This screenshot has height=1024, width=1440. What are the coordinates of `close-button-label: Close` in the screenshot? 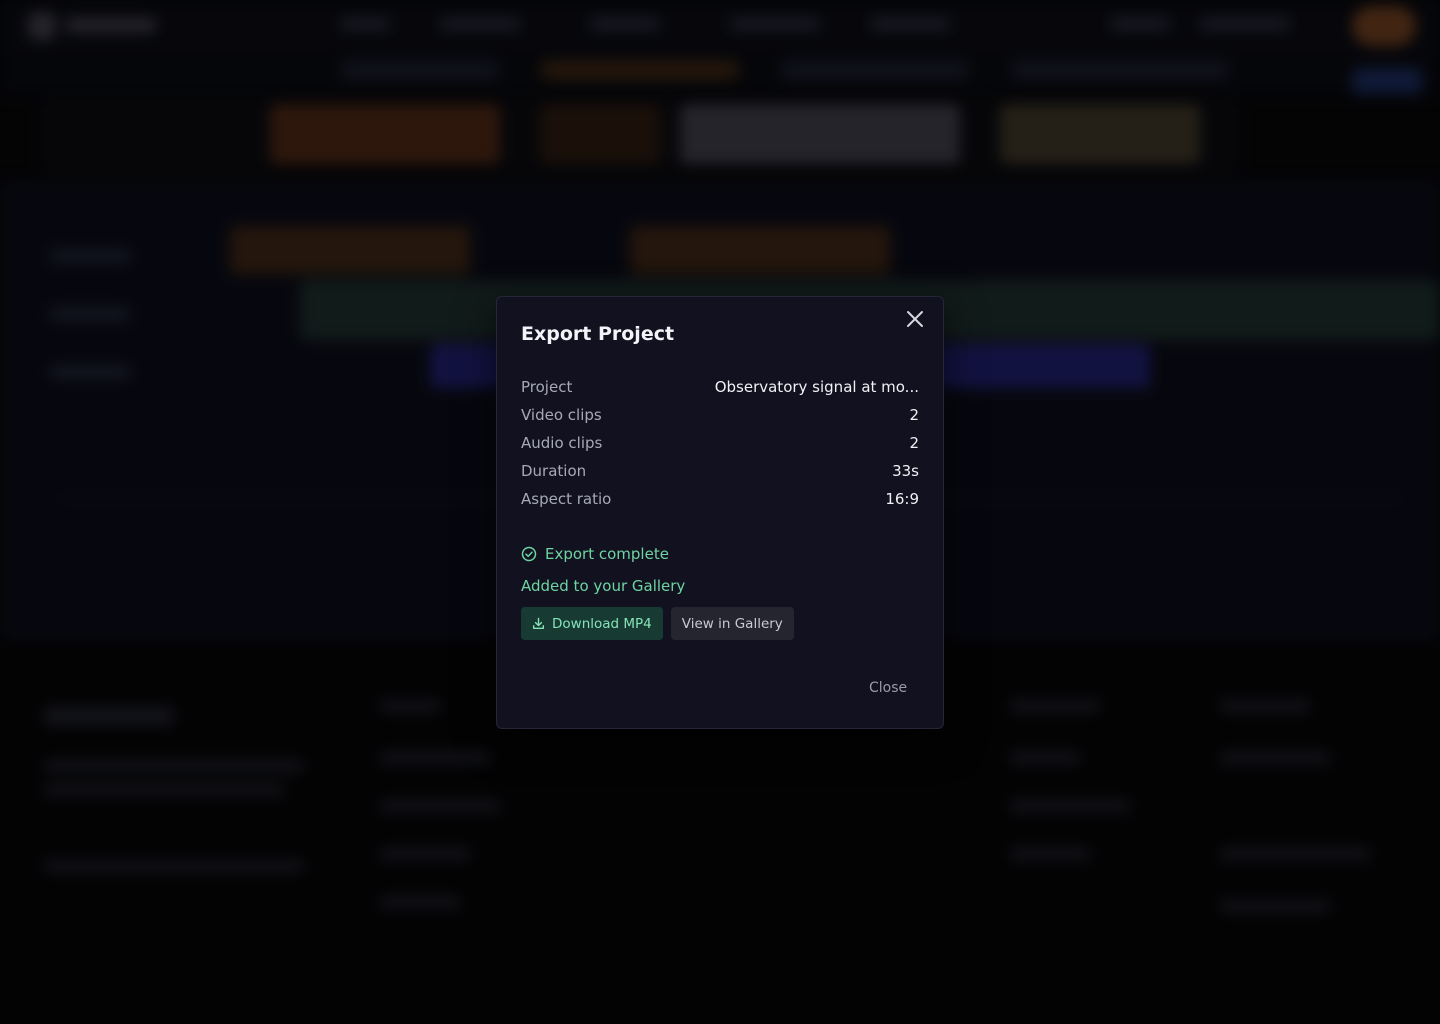 It's located at (888, 688).